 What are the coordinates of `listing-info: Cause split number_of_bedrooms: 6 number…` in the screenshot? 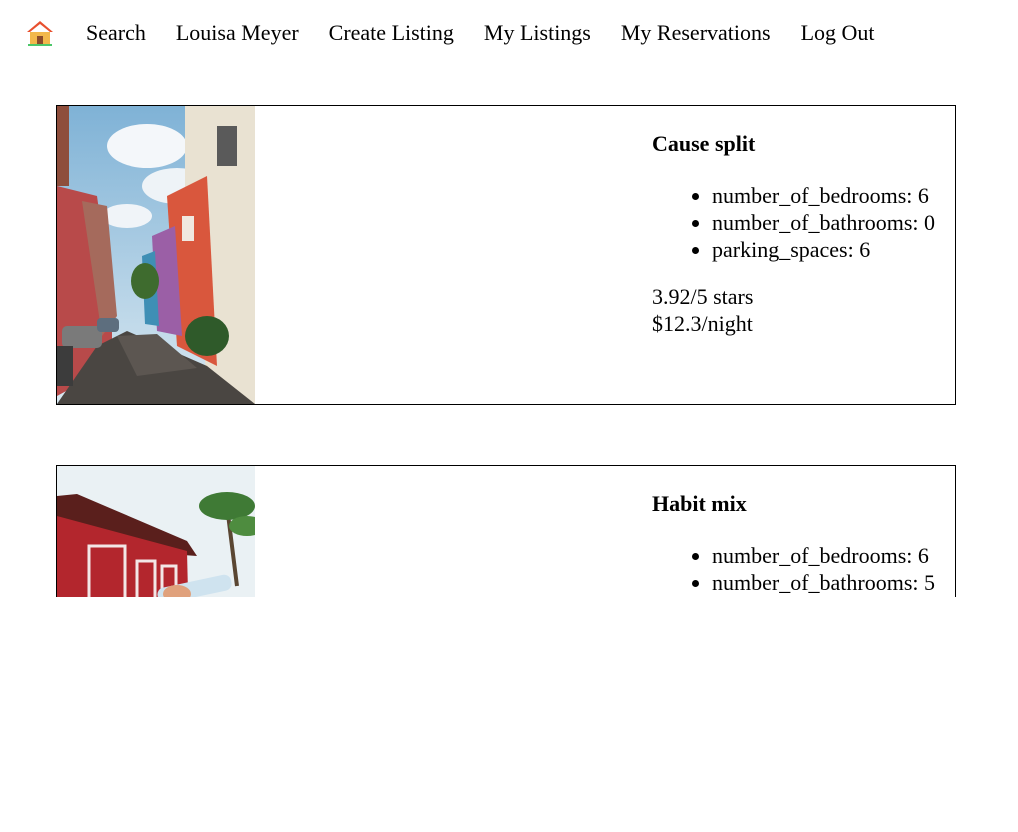 It's located at (803, 231).